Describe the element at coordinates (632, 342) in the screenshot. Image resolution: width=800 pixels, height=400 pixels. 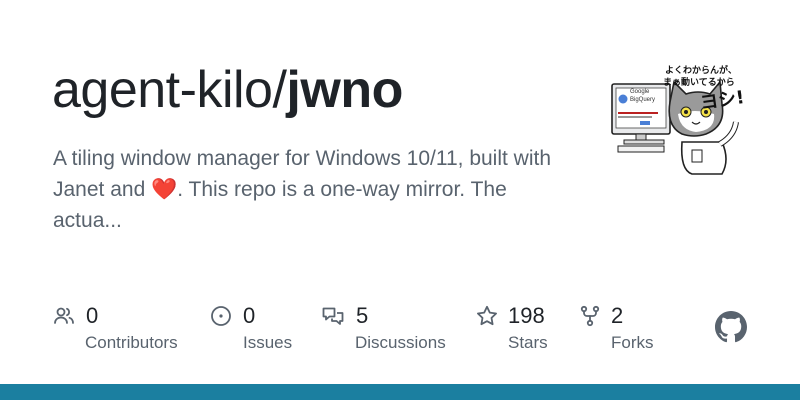
I see `stat-forks-label: Forks` at that location.